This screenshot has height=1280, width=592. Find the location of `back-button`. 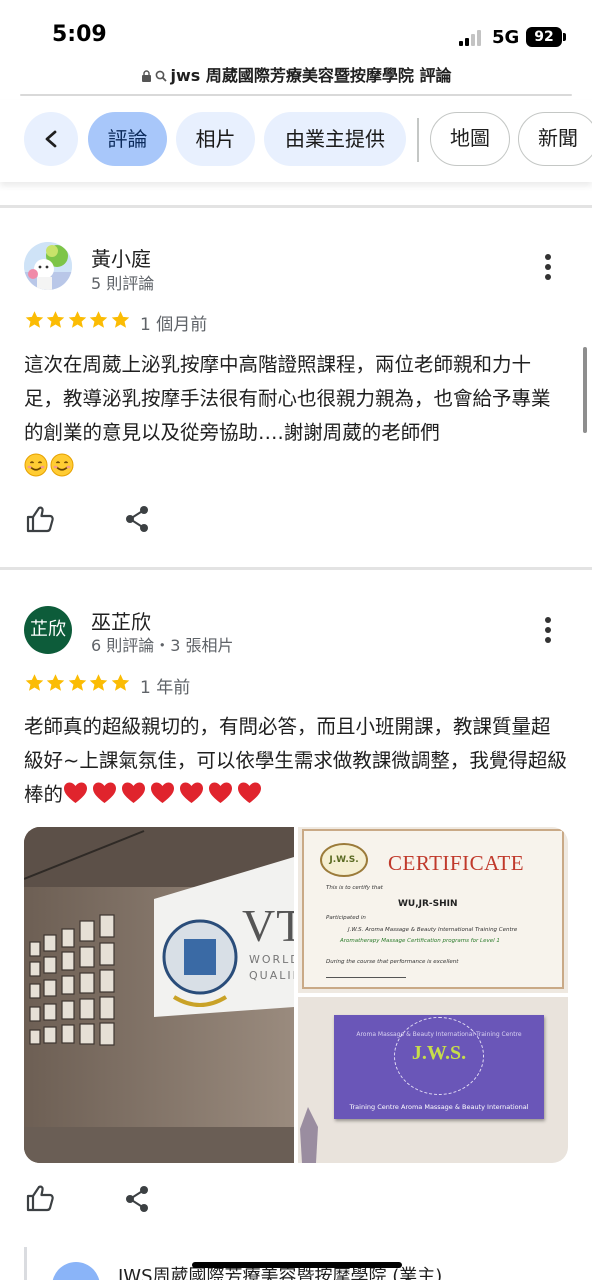

back-button is located at coordinates (51, 139).